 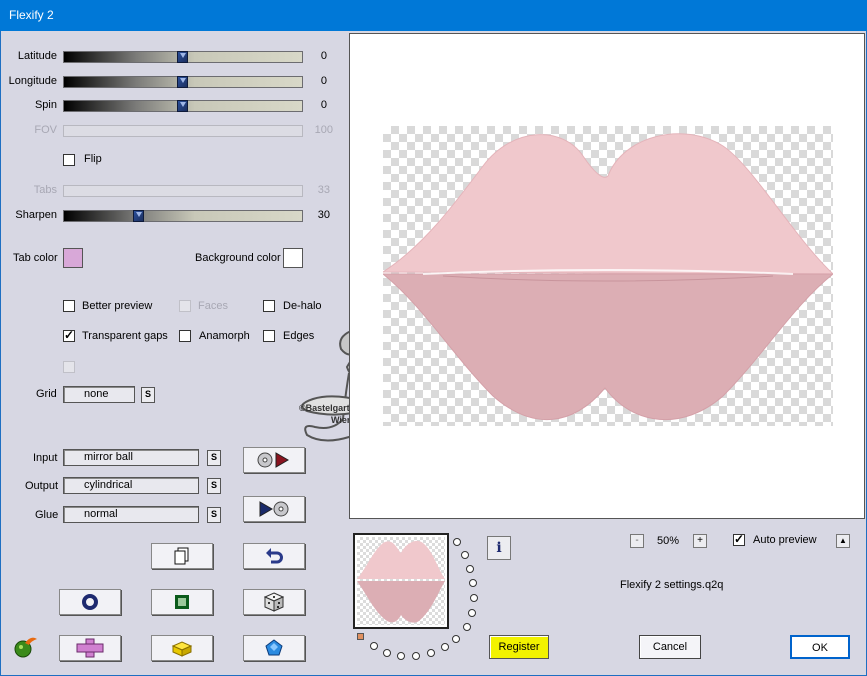 I want to click on auto-preview-label: Auto preview, so click(x=785, y=540).